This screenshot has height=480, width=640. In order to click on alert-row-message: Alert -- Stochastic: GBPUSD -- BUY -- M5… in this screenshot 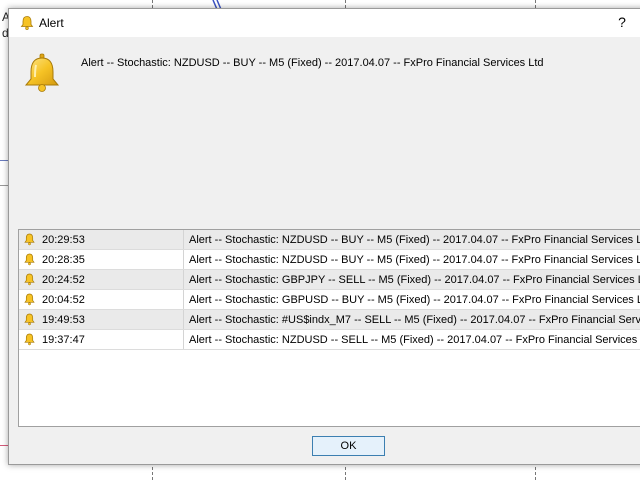, I will do `click(414, 300)`.